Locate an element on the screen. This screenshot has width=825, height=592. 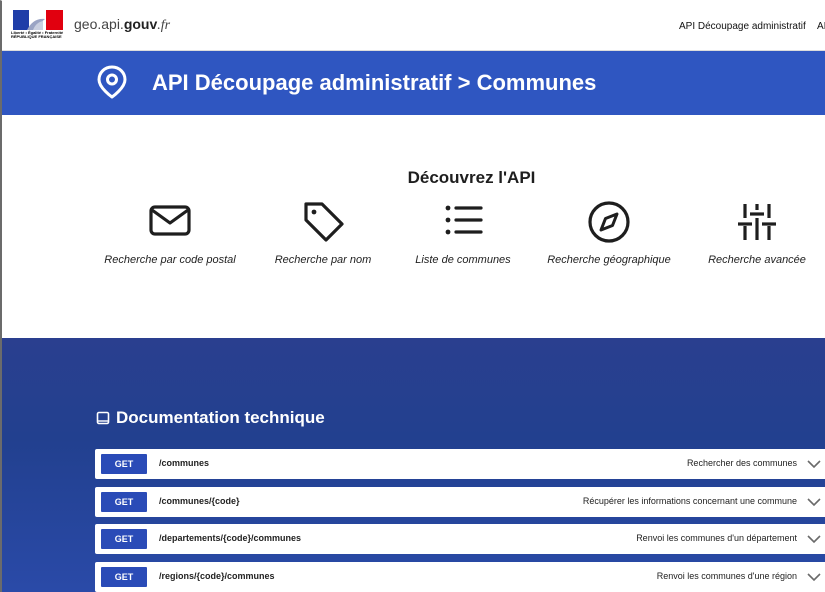
endpoint-row: GET /communes Rechercher des communes is located at coordinates (460, 464).